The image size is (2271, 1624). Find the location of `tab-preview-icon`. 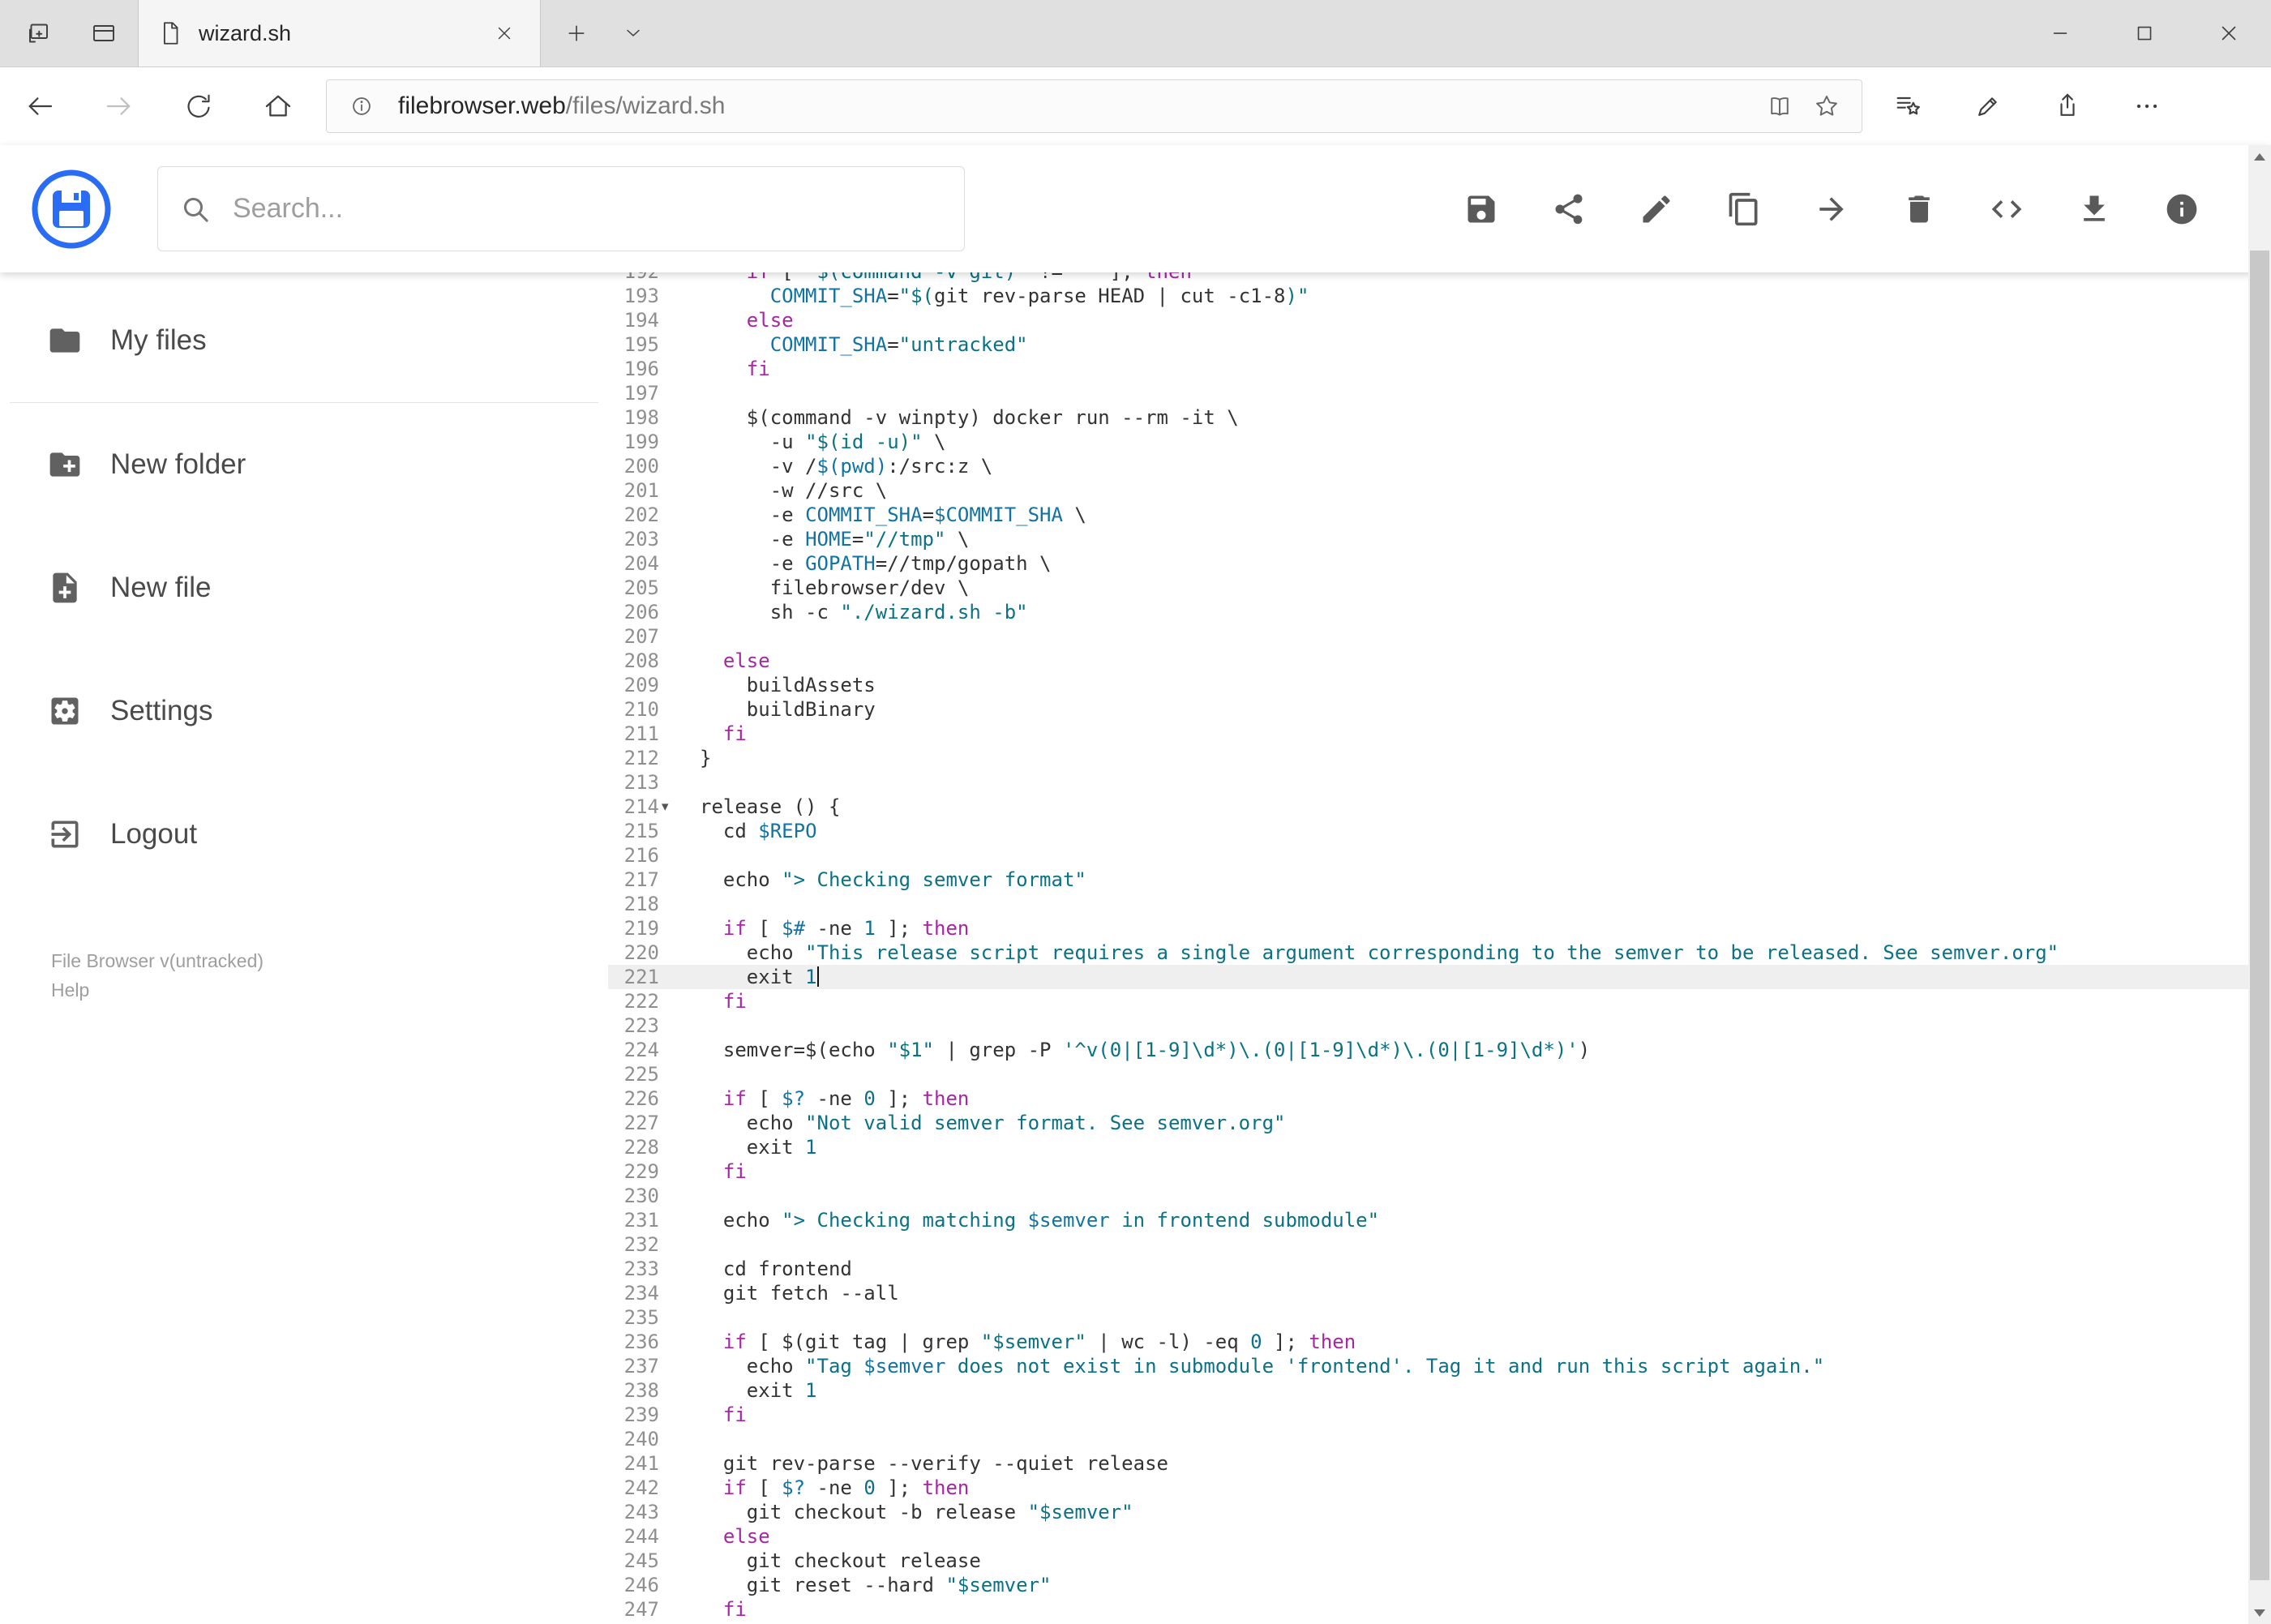

tab-preview-icon is located at coordinates (103, 34).